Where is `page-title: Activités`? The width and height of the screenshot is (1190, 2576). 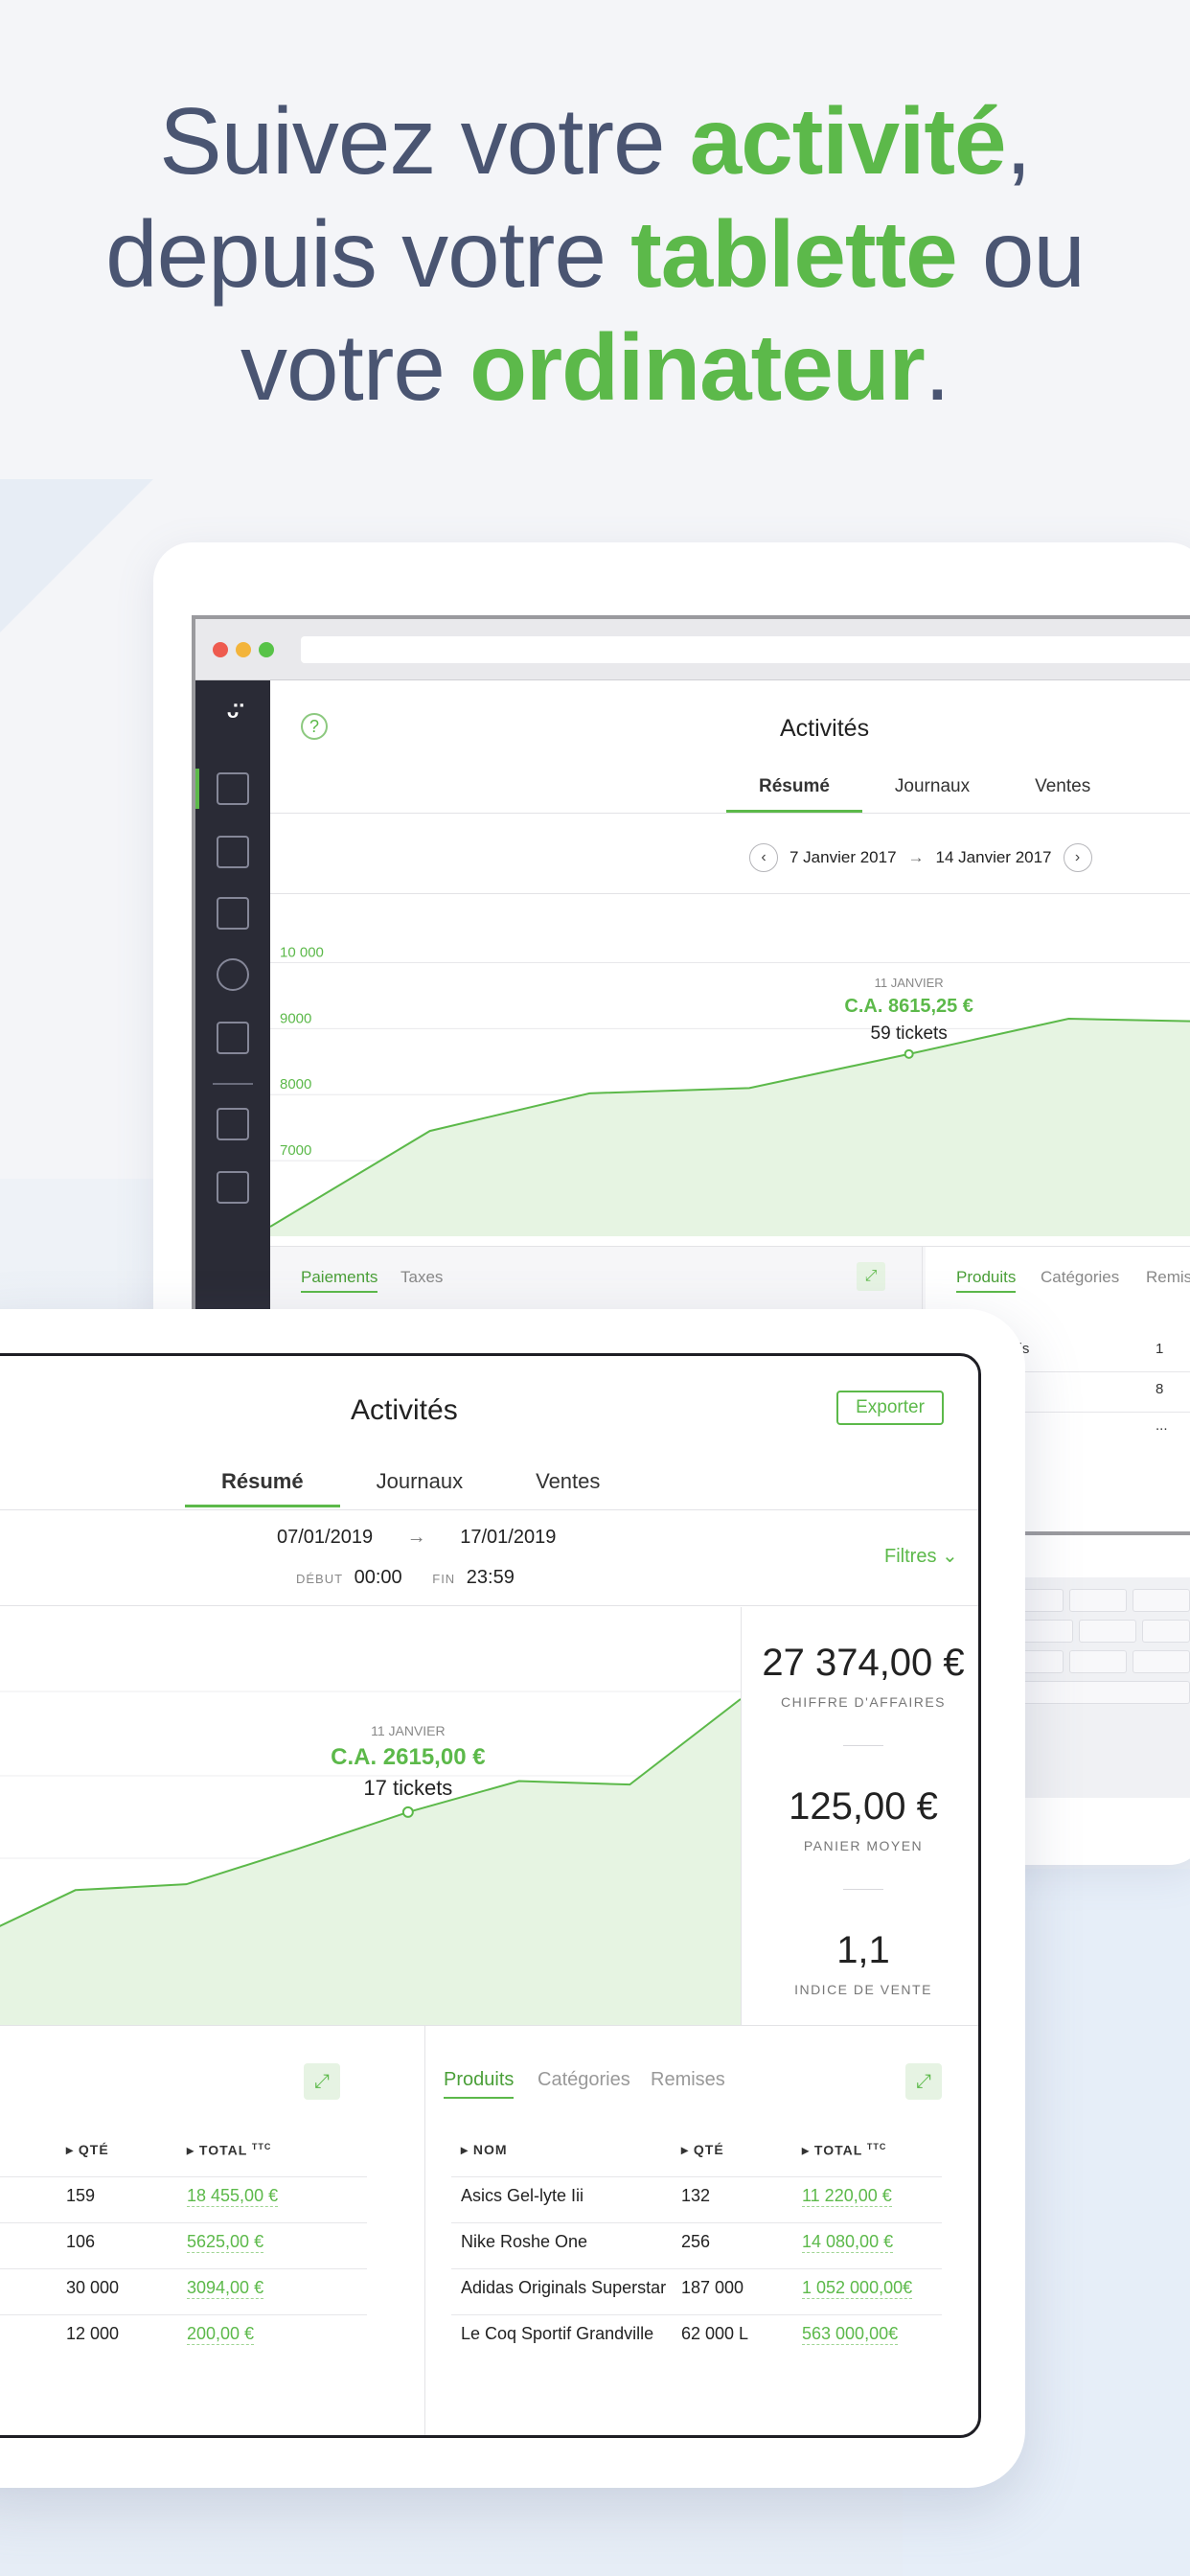
page-title: Activités is located at coordinates (825, 728).